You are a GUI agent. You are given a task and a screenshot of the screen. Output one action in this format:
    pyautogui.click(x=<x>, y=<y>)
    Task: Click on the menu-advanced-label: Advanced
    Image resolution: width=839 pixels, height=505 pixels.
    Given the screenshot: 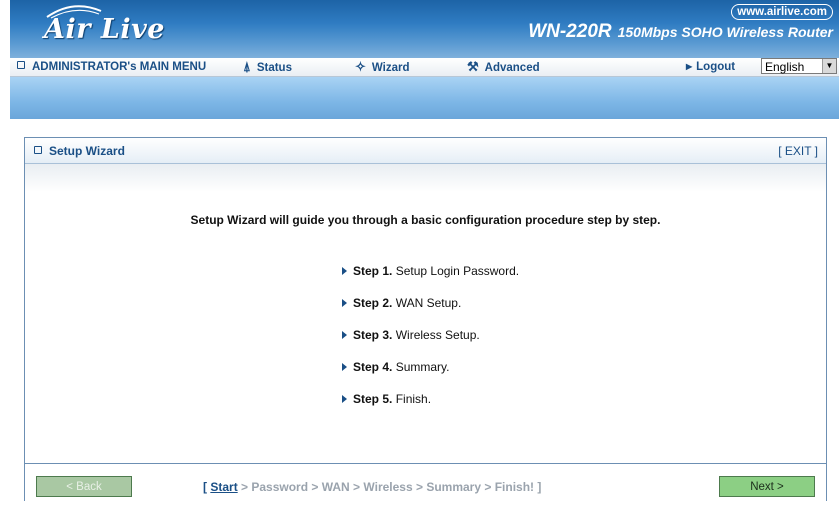 What is the action you would take?
    pyautogui.click(x=512, y=68)
    